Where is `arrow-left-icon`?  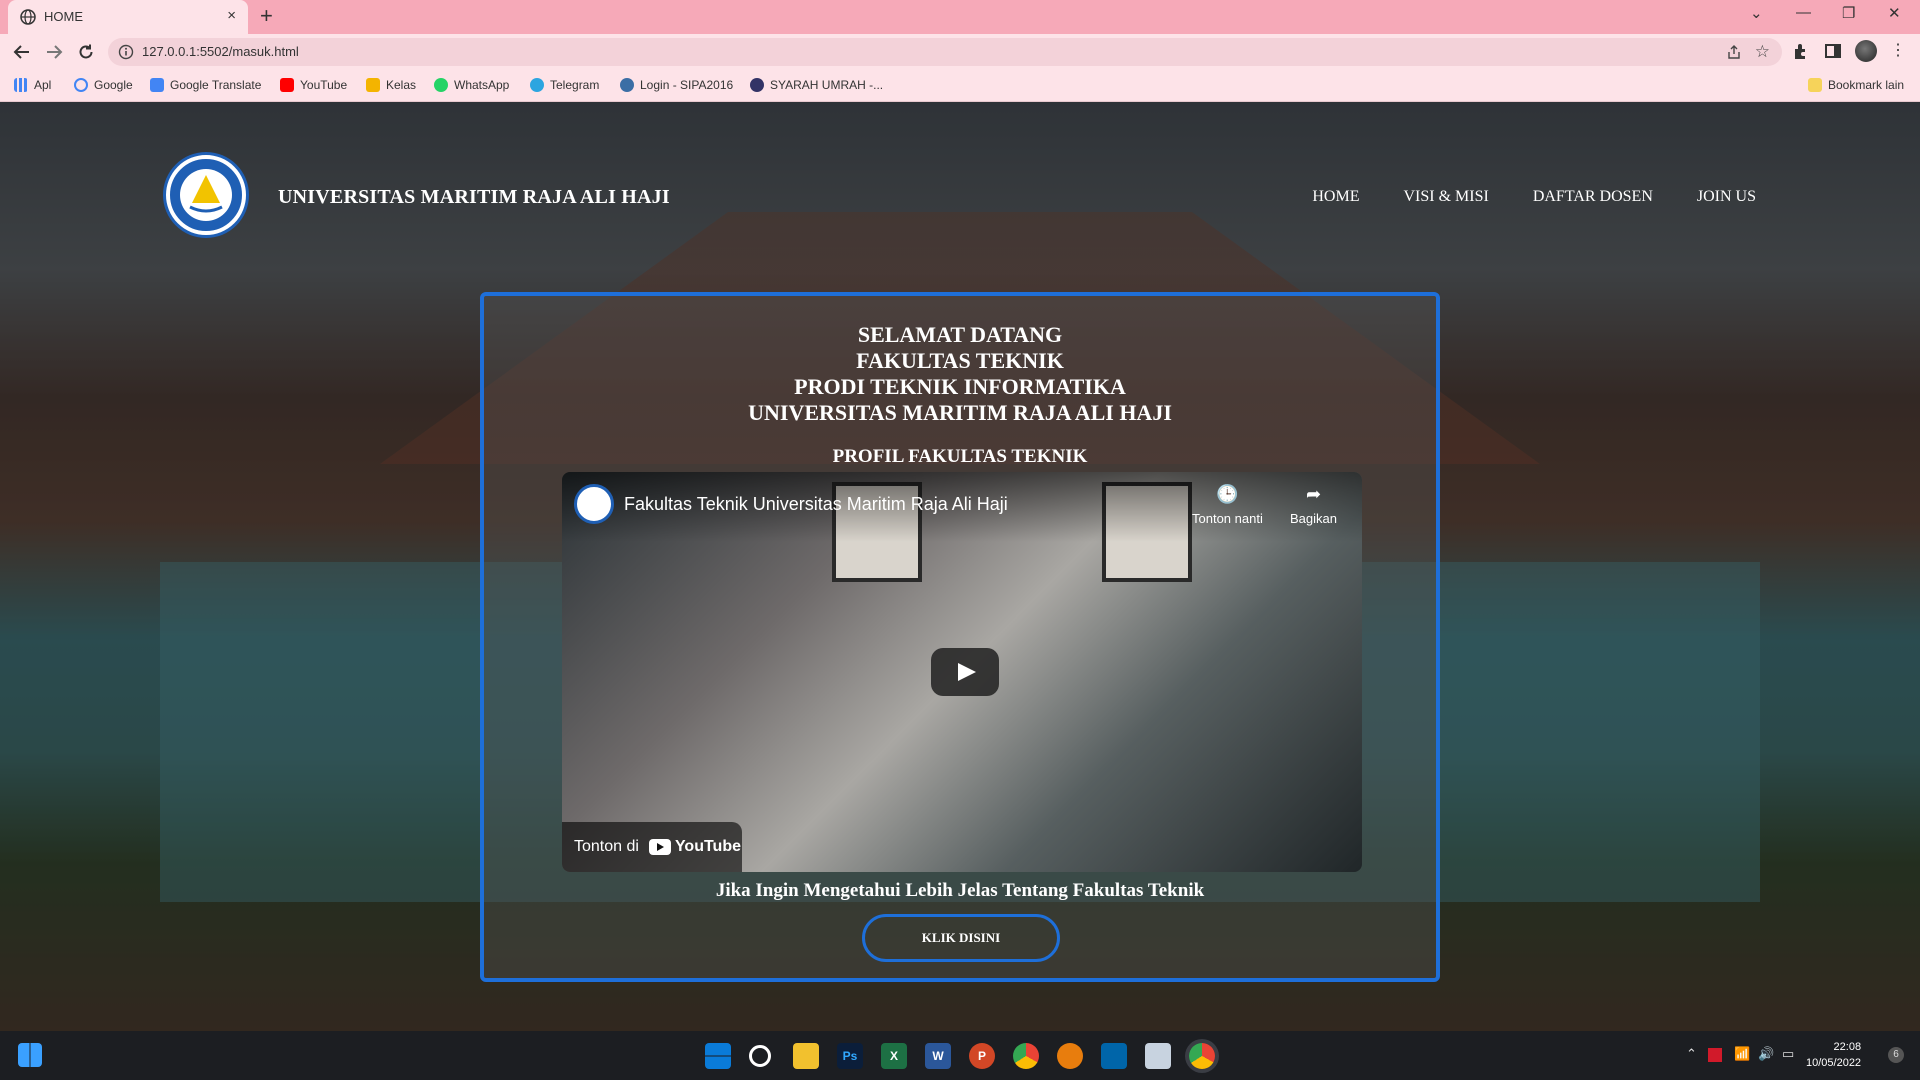
arrow-left-icon is located at coordinates (21, 52).